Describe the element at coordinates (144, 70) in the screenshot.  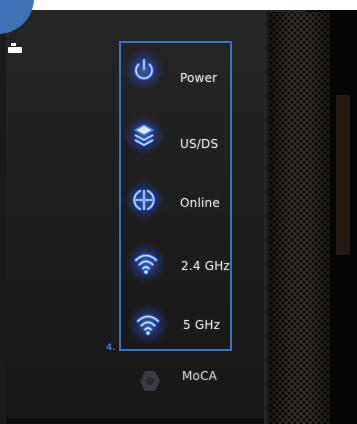
I see `power-icon` at that location.